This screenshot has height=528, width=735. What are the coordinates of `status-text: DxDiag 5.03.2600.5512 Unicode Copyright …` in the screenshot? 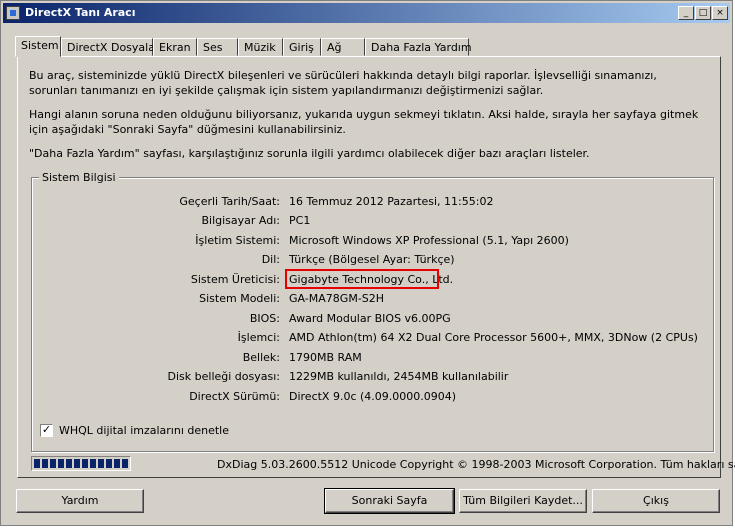 It's located at (476, 464).